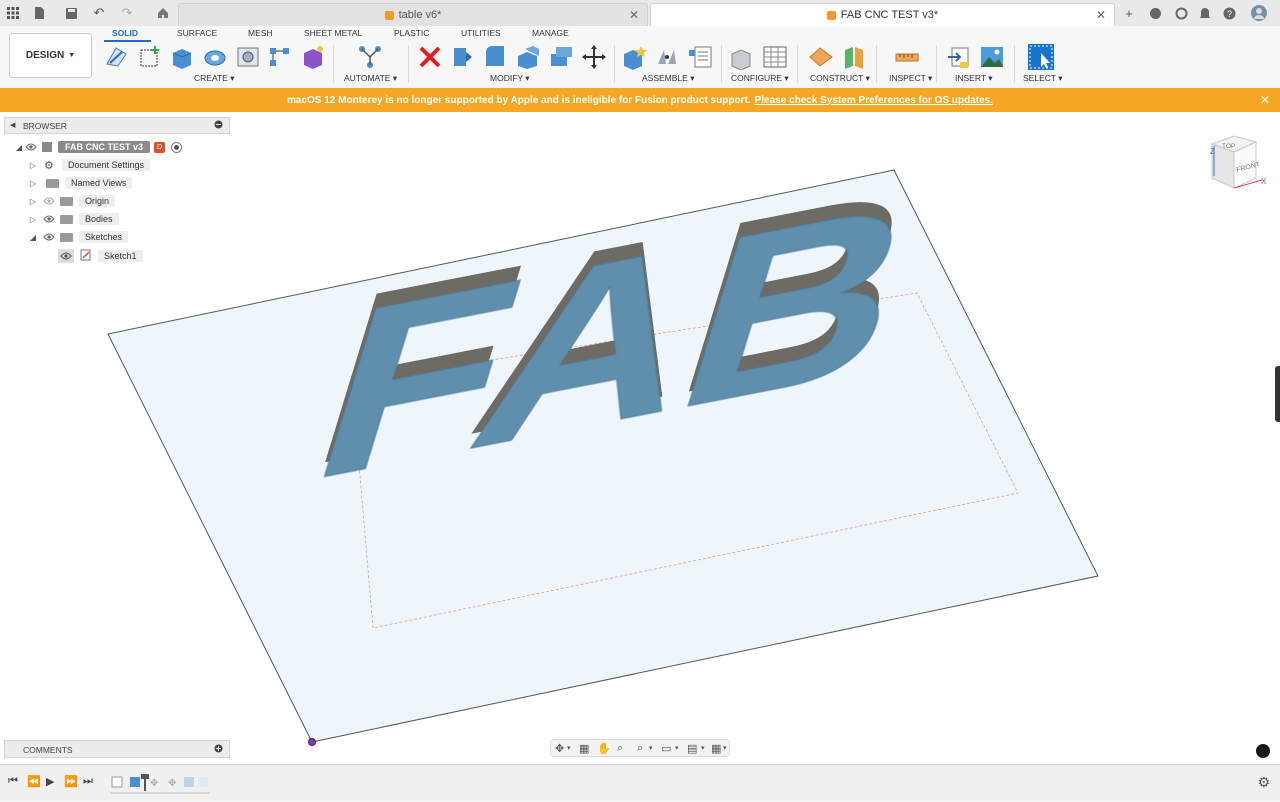  What do you see at coordinates (775, 57) in the screenshot?
I see `configuration-table-icon` at bounding box center [775, 57].